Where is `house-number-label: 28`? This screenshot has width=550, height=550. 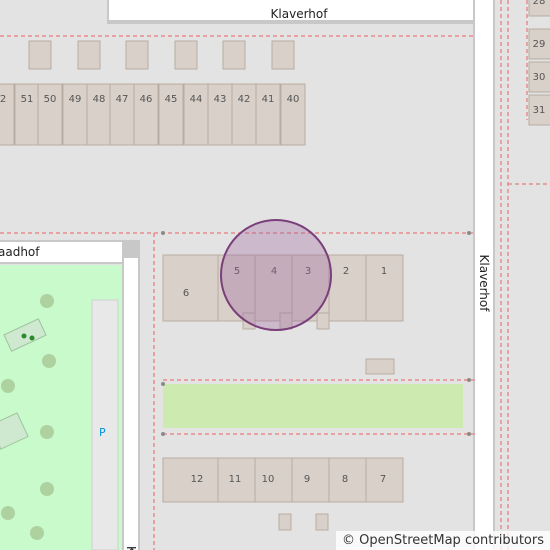
house-number-label: 28 is located at coordinates (539, 3).